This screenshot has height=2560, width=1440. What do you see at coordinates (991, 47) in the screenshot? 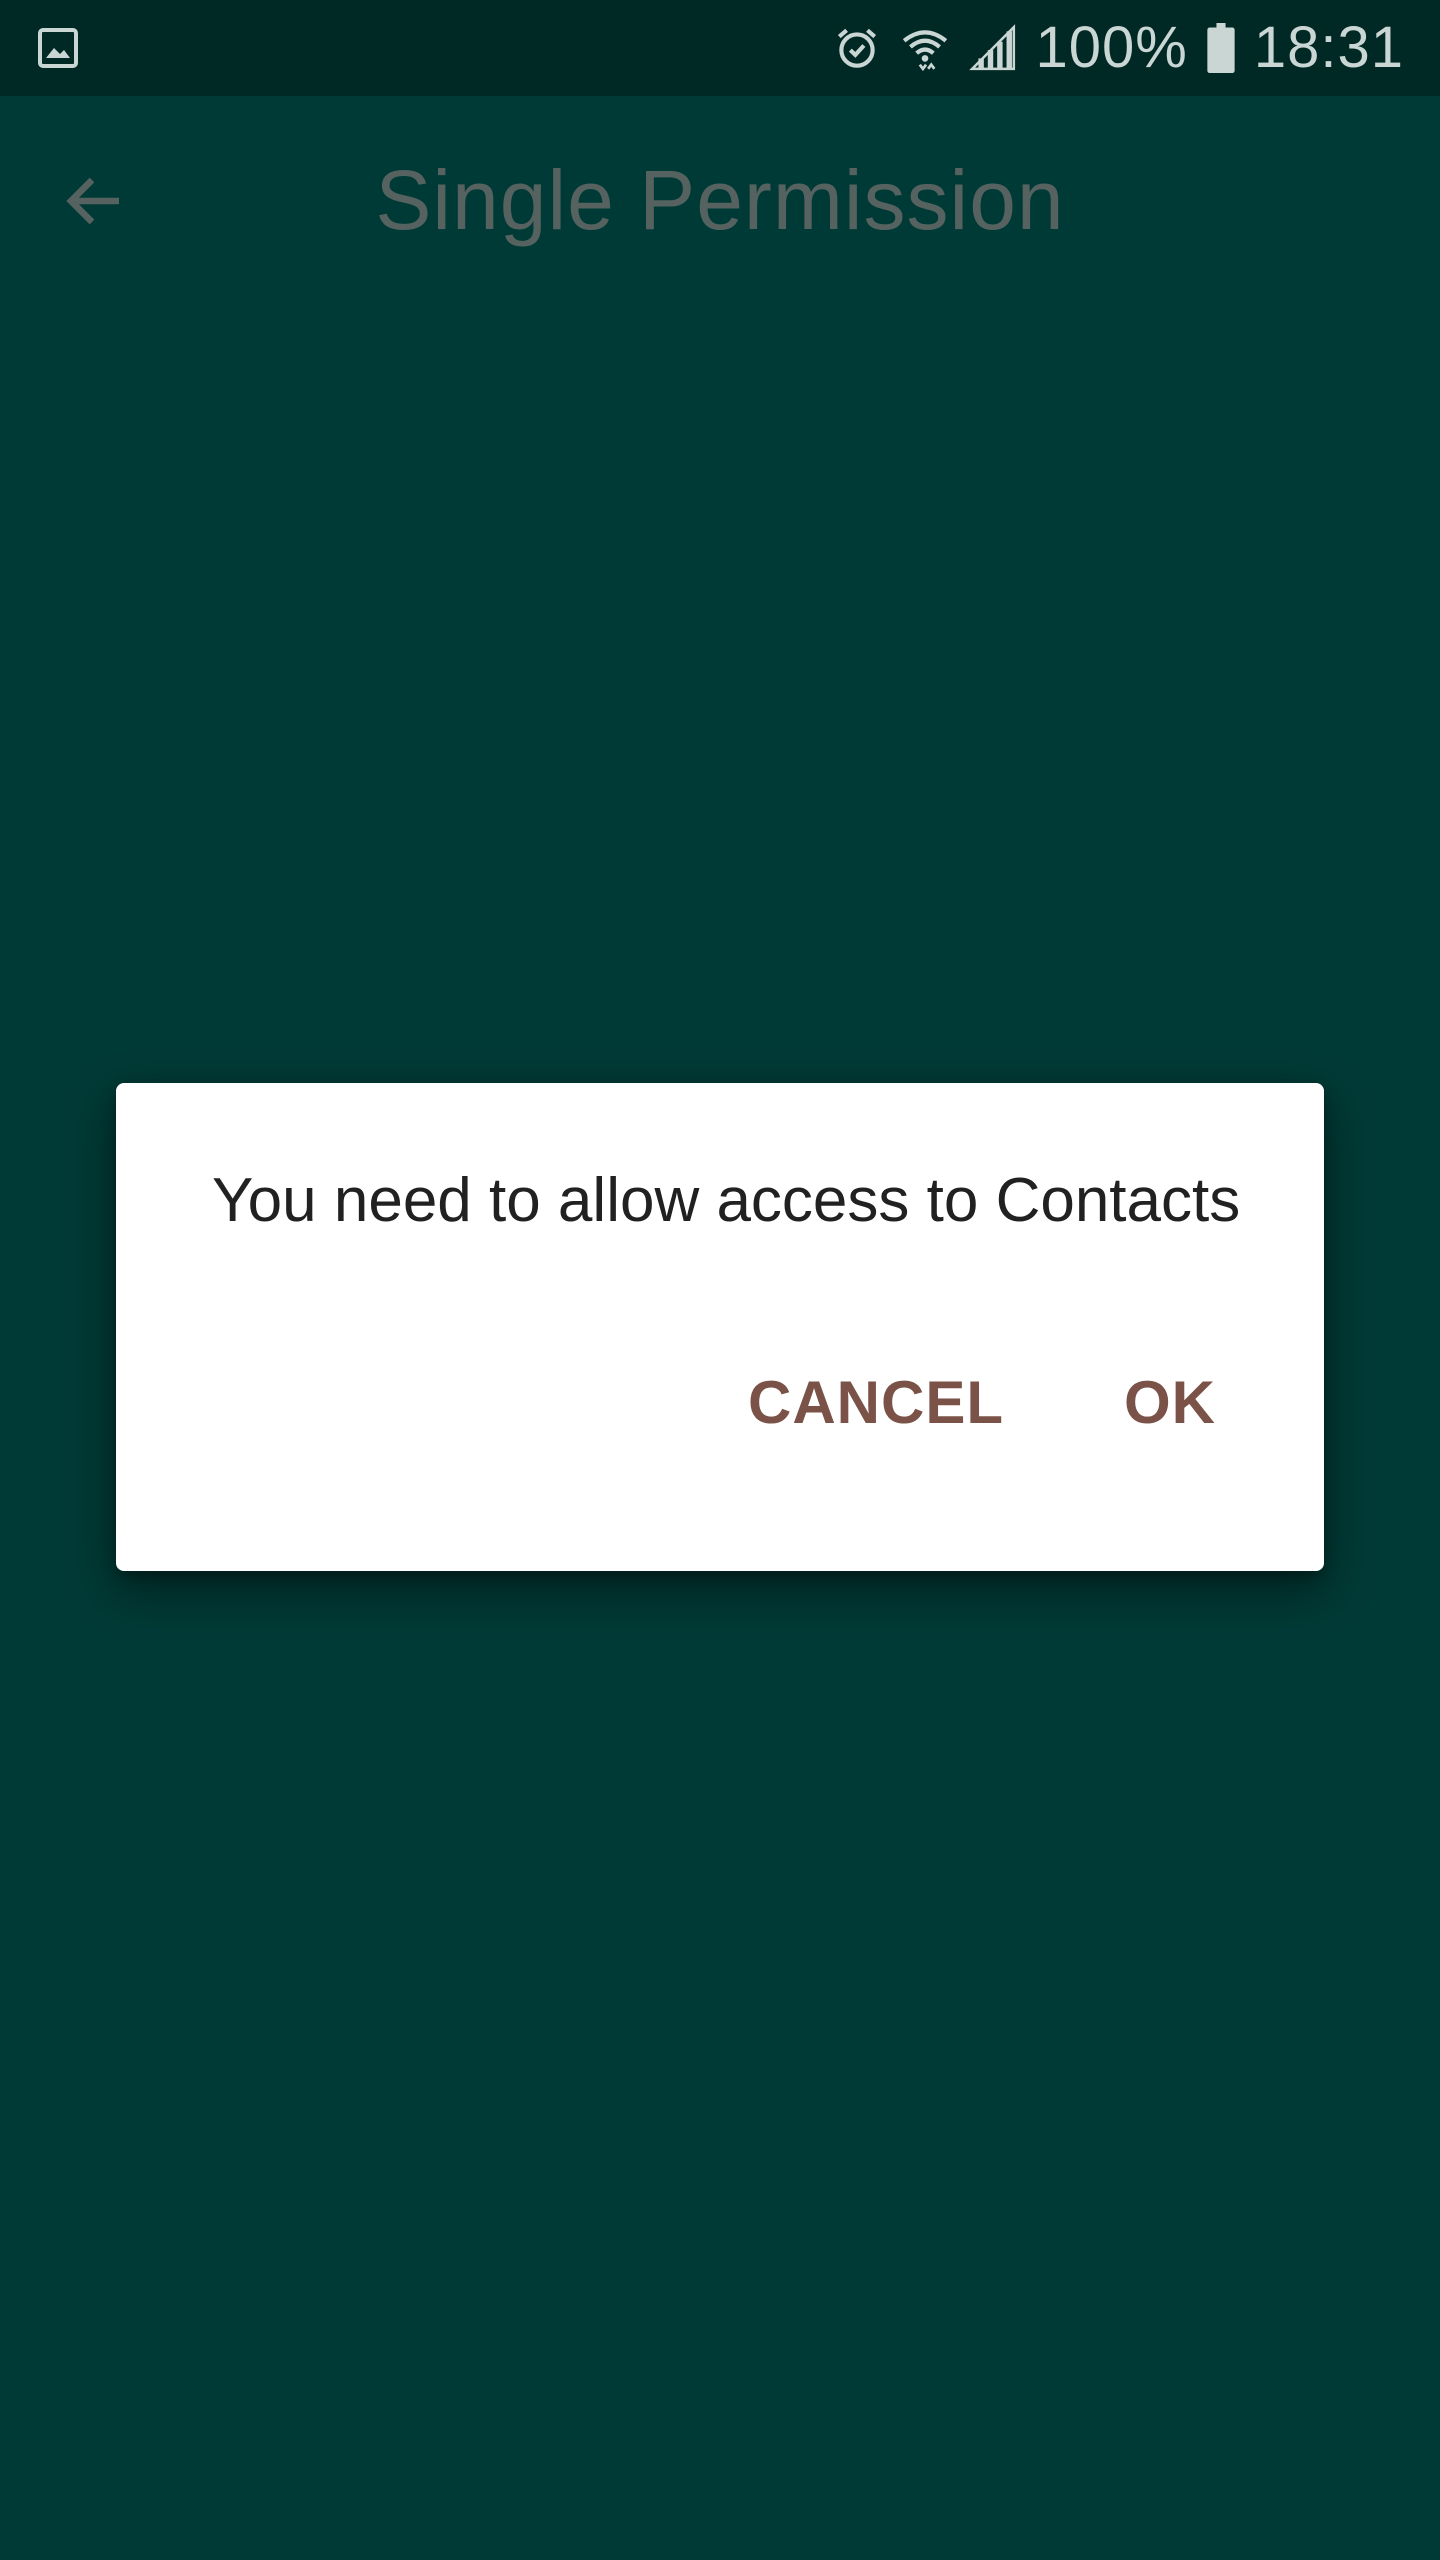
I see `signal-icon` at bounding box center [991, 47].